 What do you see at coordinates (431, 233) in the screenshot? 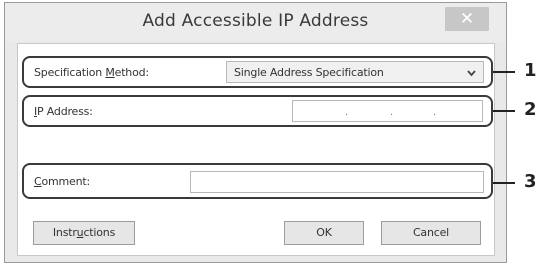
I see `cancel-button: Cancel` at bounding box center [431, 233].